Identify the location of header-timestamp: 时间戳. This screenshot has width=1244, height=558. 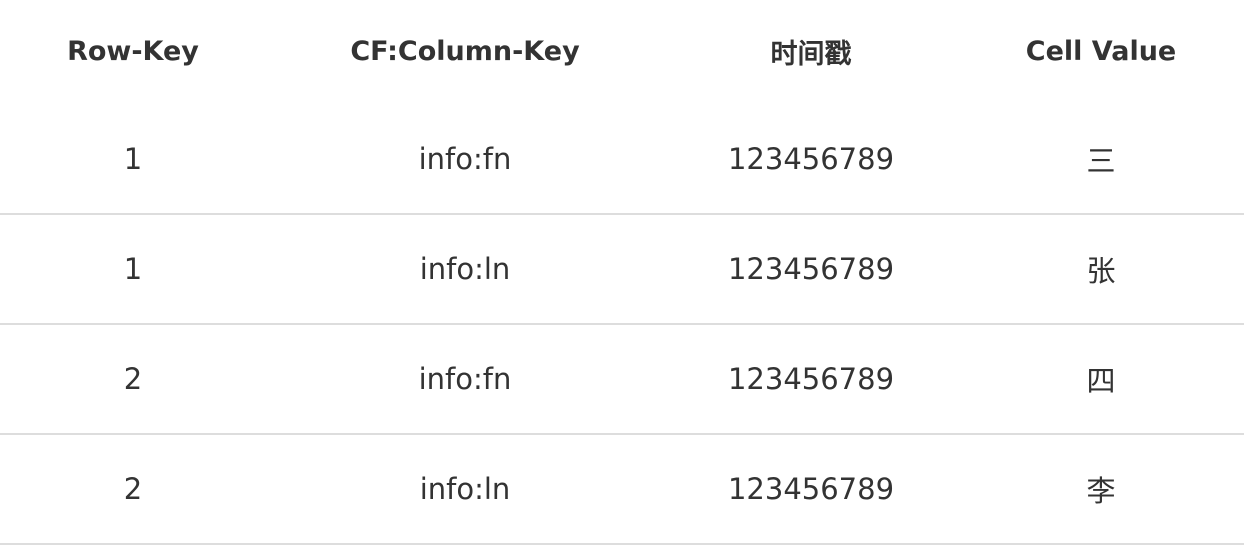
(811, 54).